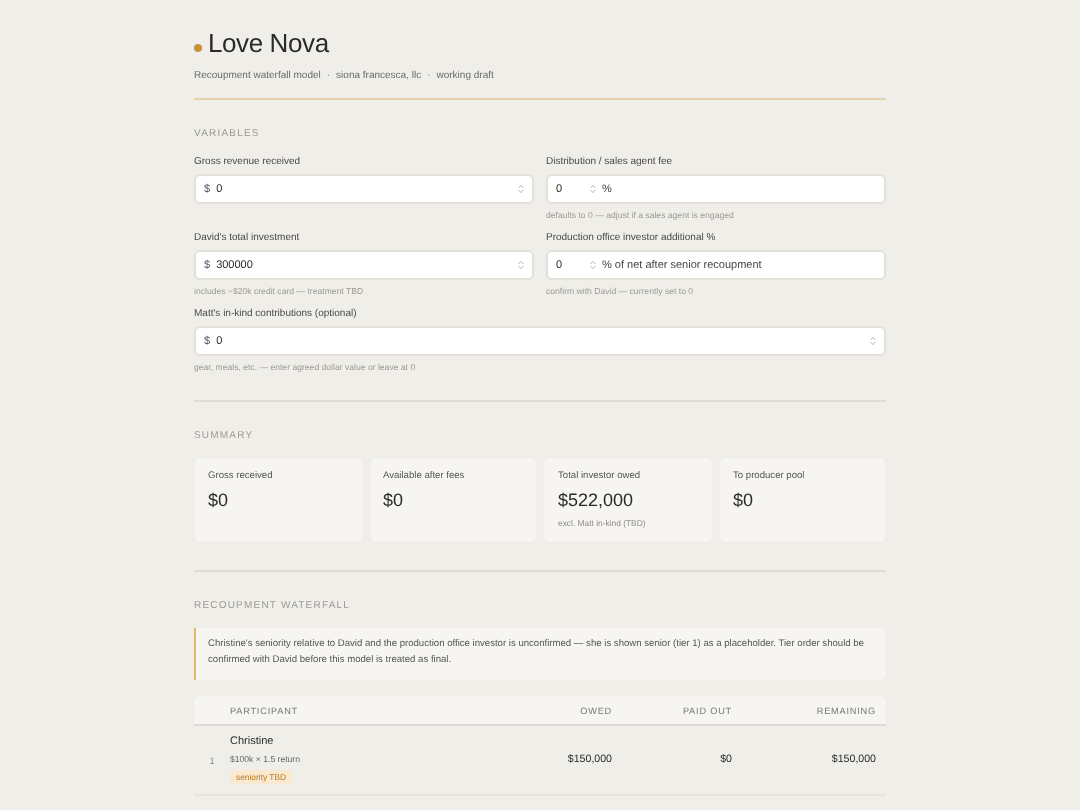 Image resolution: width=1080 pixels, height=810 pixels. What do you see at coordinates (268, 43) in the screenshot?
I see `page-title: Love Nova` at bounding box center [268, 43].